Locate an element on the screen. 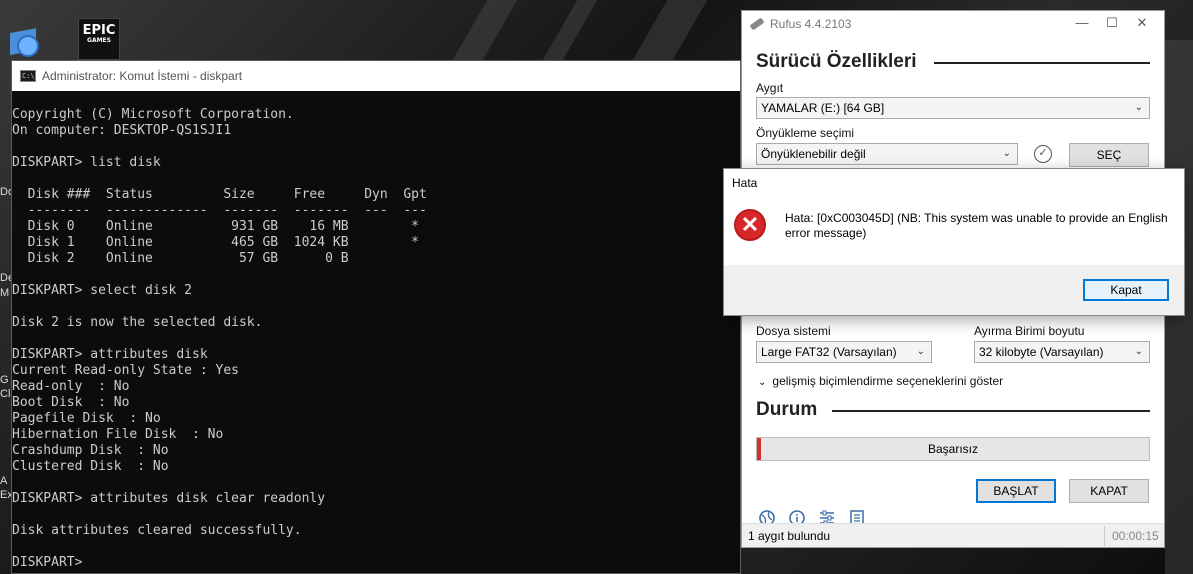 This screenshot has width=1193, height=574. boot-selected-value: Önyüklenebilir değil is located at coordinates (813, 154).